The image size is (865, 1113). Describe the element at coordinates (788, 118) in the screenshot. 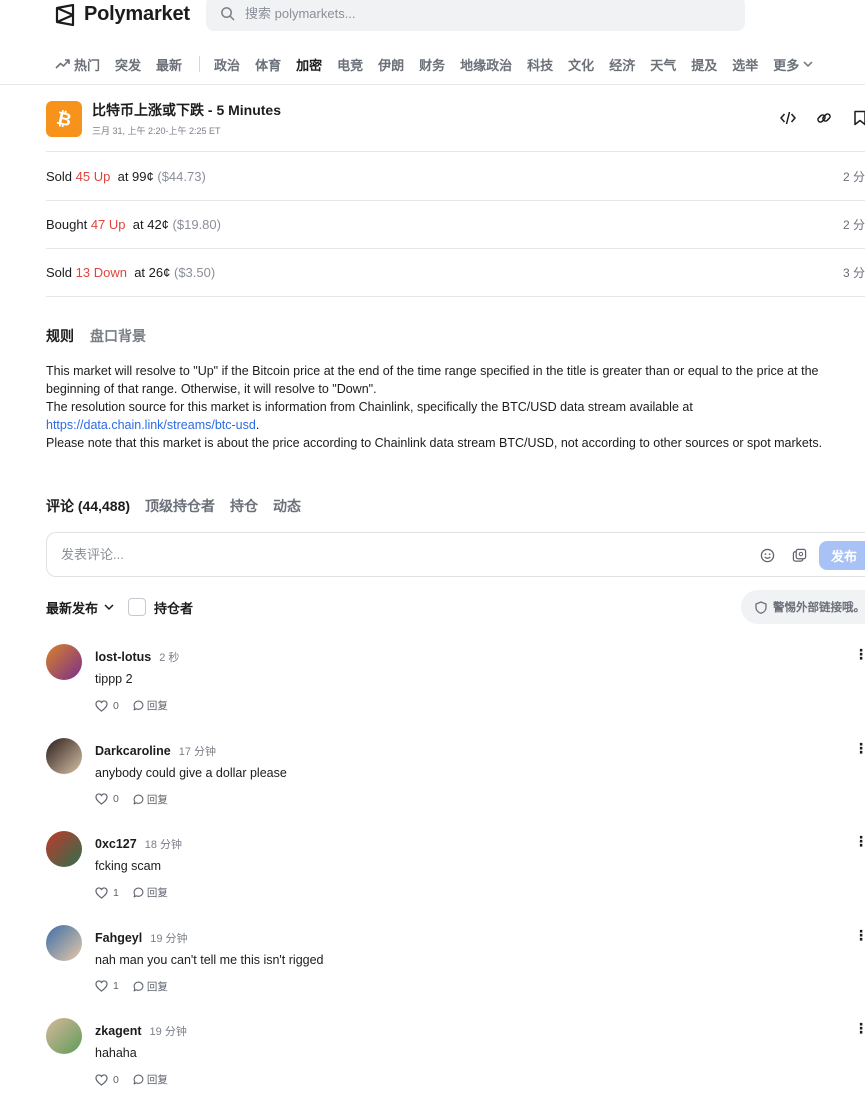

I see `embed-code-icon` at that location.